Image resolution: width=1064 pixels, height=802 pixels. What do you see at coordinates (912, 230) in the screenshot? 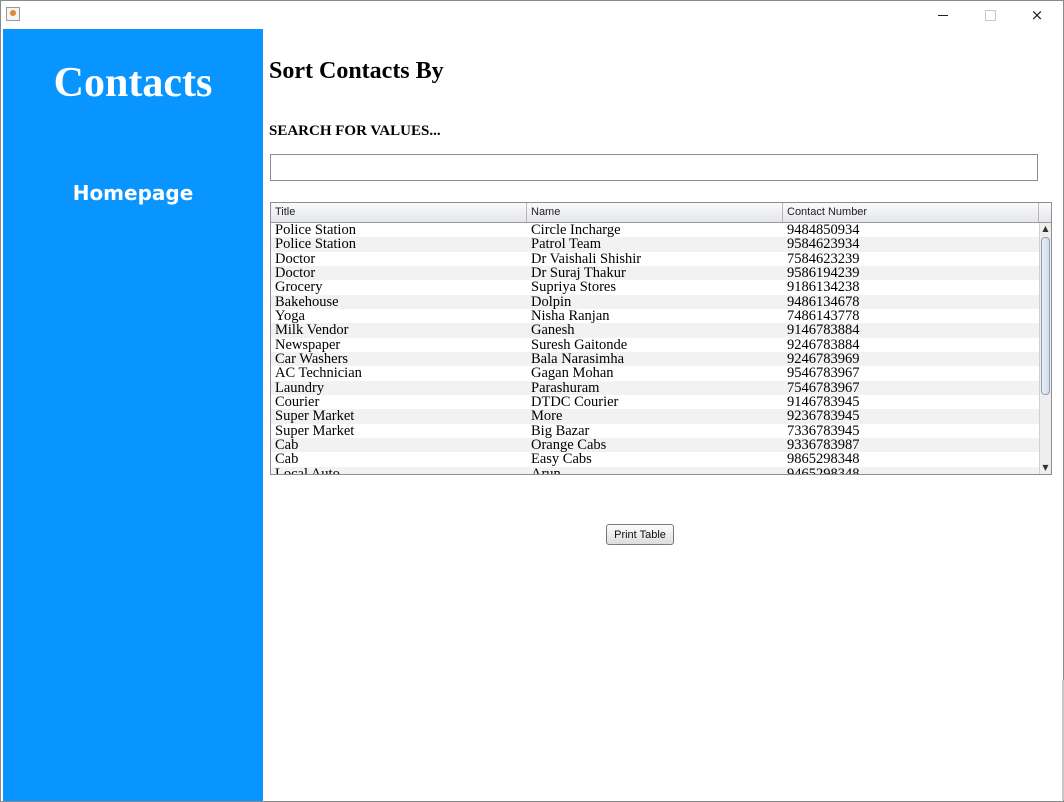
I see `cell-contact-number: 9484850934` at bounding box center [912, 230].